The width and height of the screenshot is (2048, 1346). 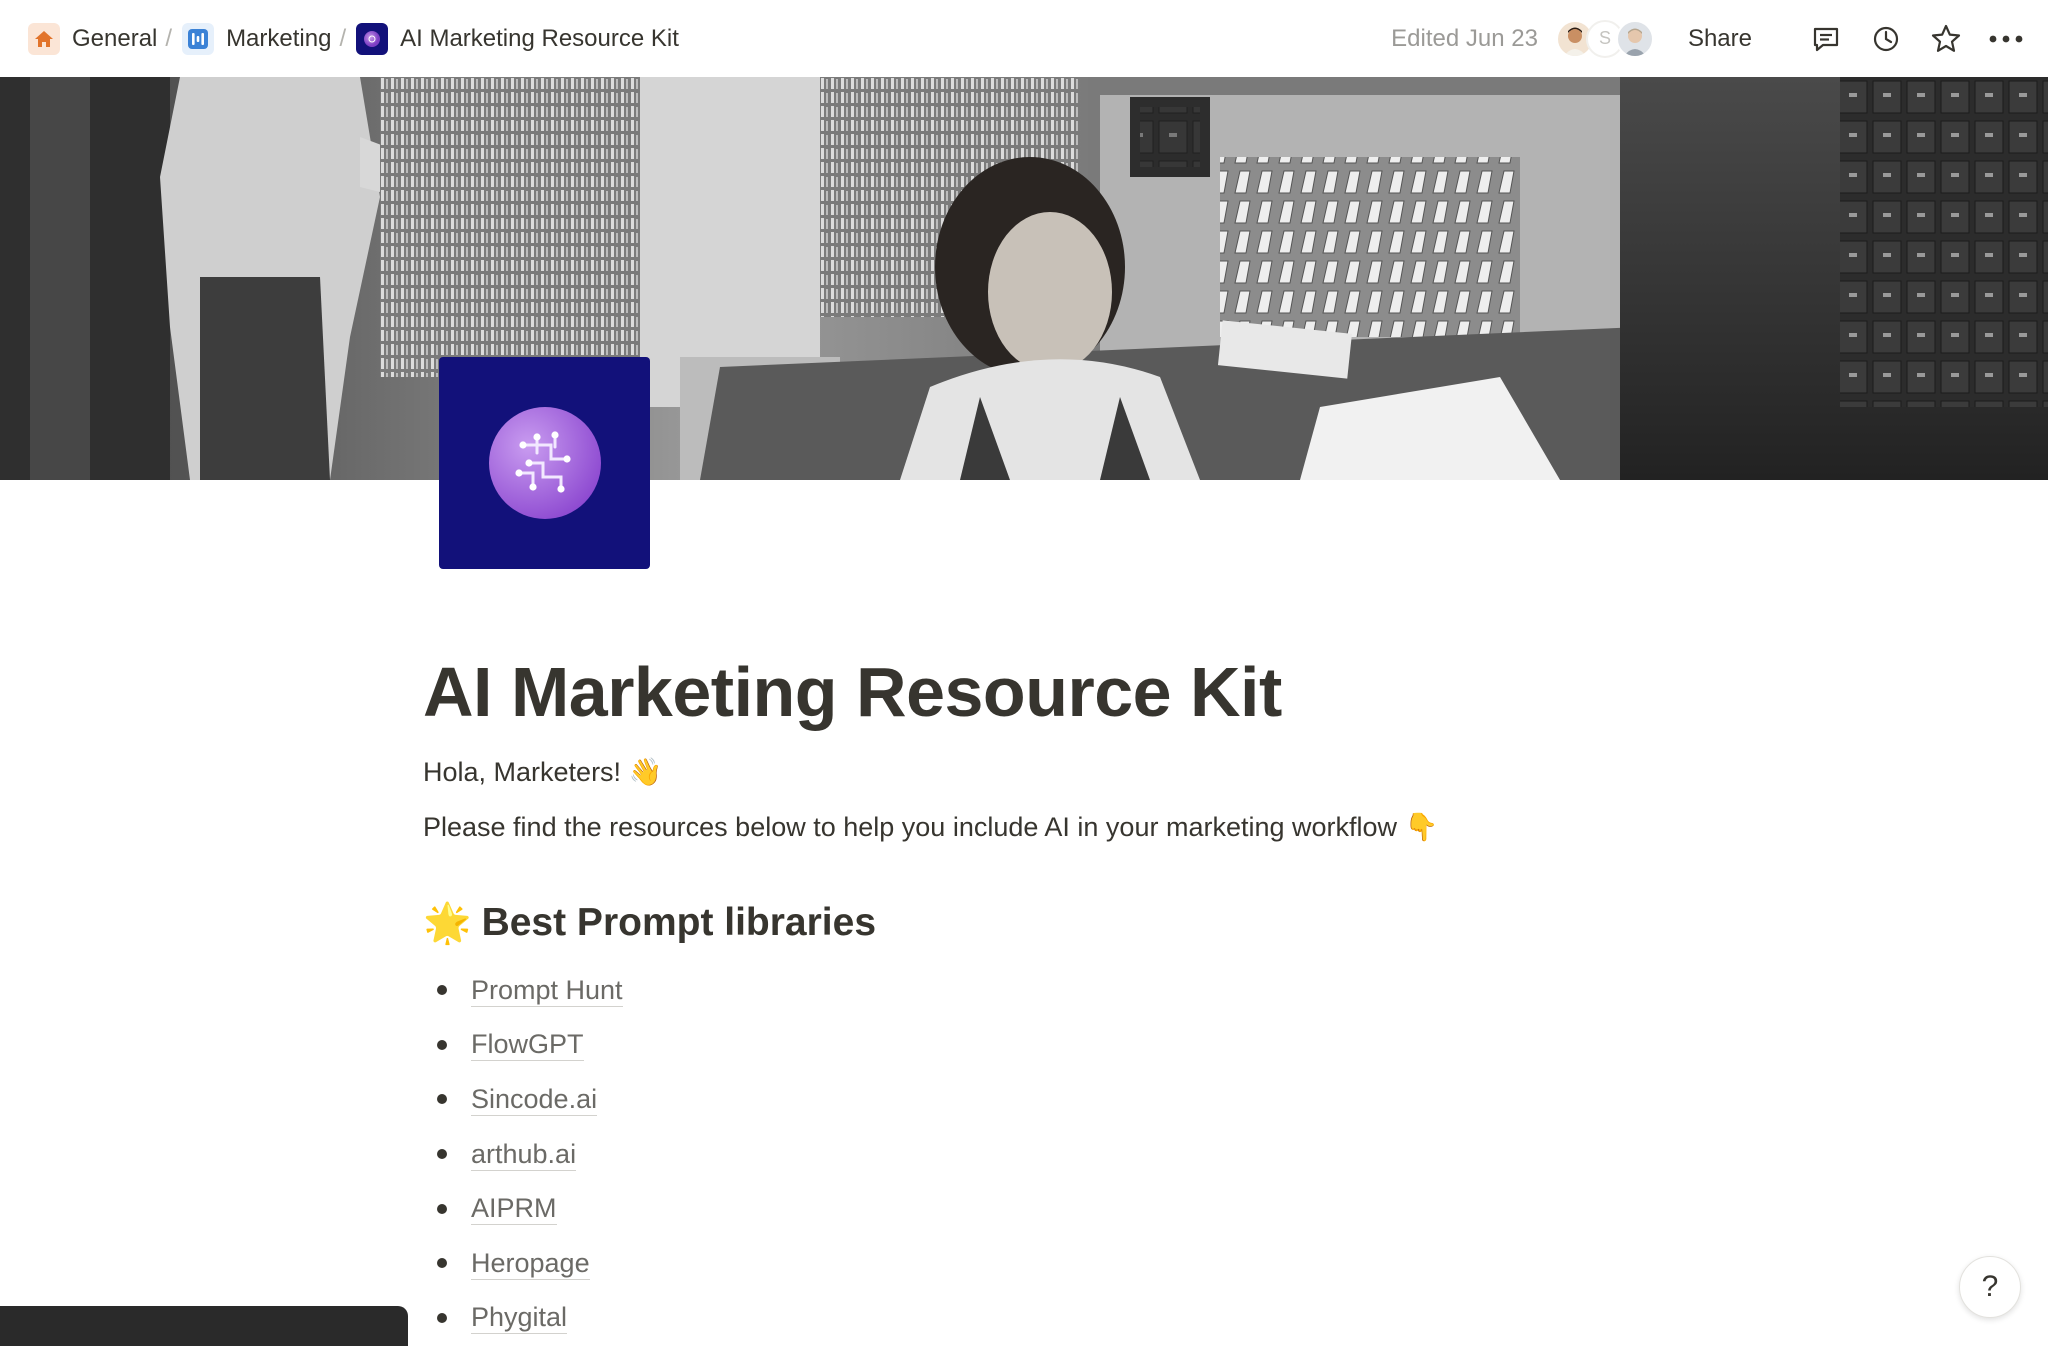 I want to click on list-item: Phygital, so click(x=530, y=1318).